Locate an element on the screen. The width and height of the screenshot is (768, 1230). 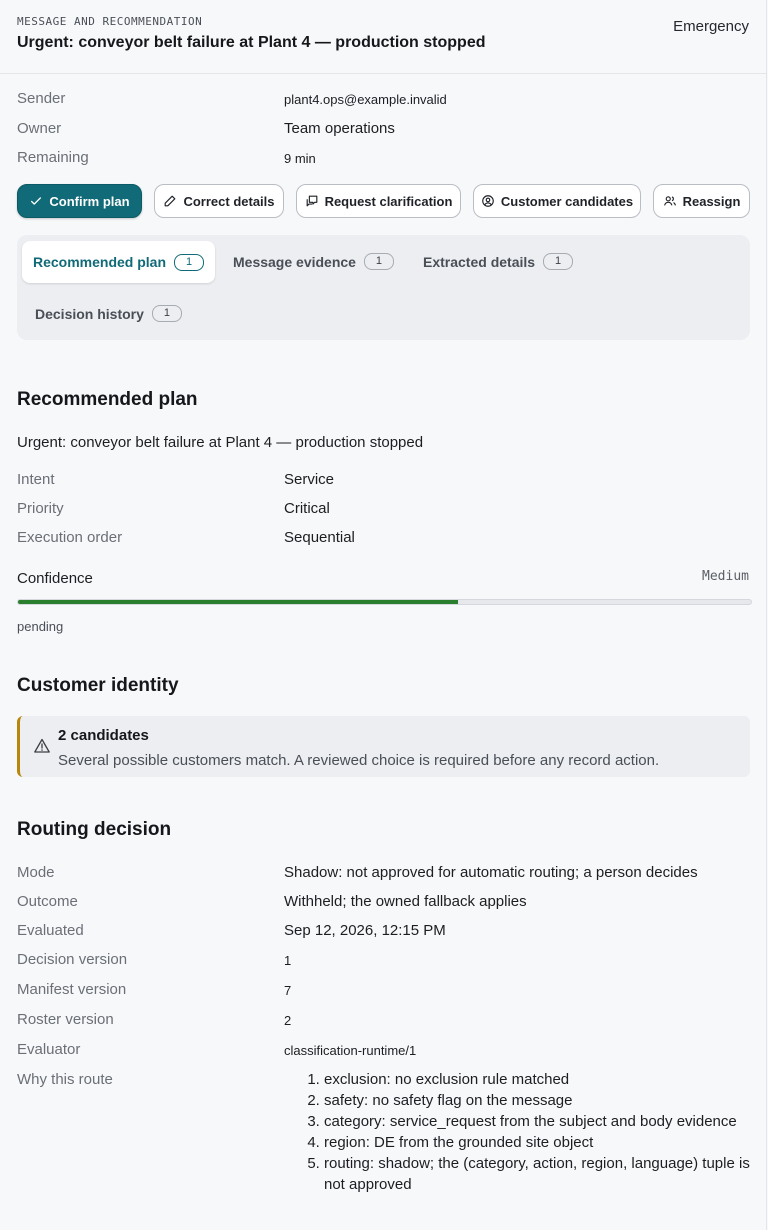
remaining-value: 9 min is located at coordinates (300, 158).